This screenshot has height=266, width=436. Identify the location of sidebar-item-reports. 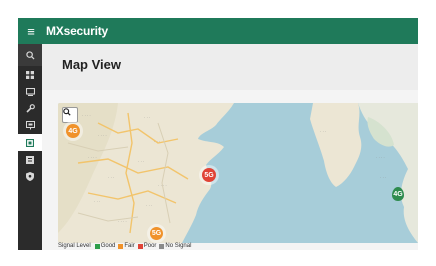
(30, 159).